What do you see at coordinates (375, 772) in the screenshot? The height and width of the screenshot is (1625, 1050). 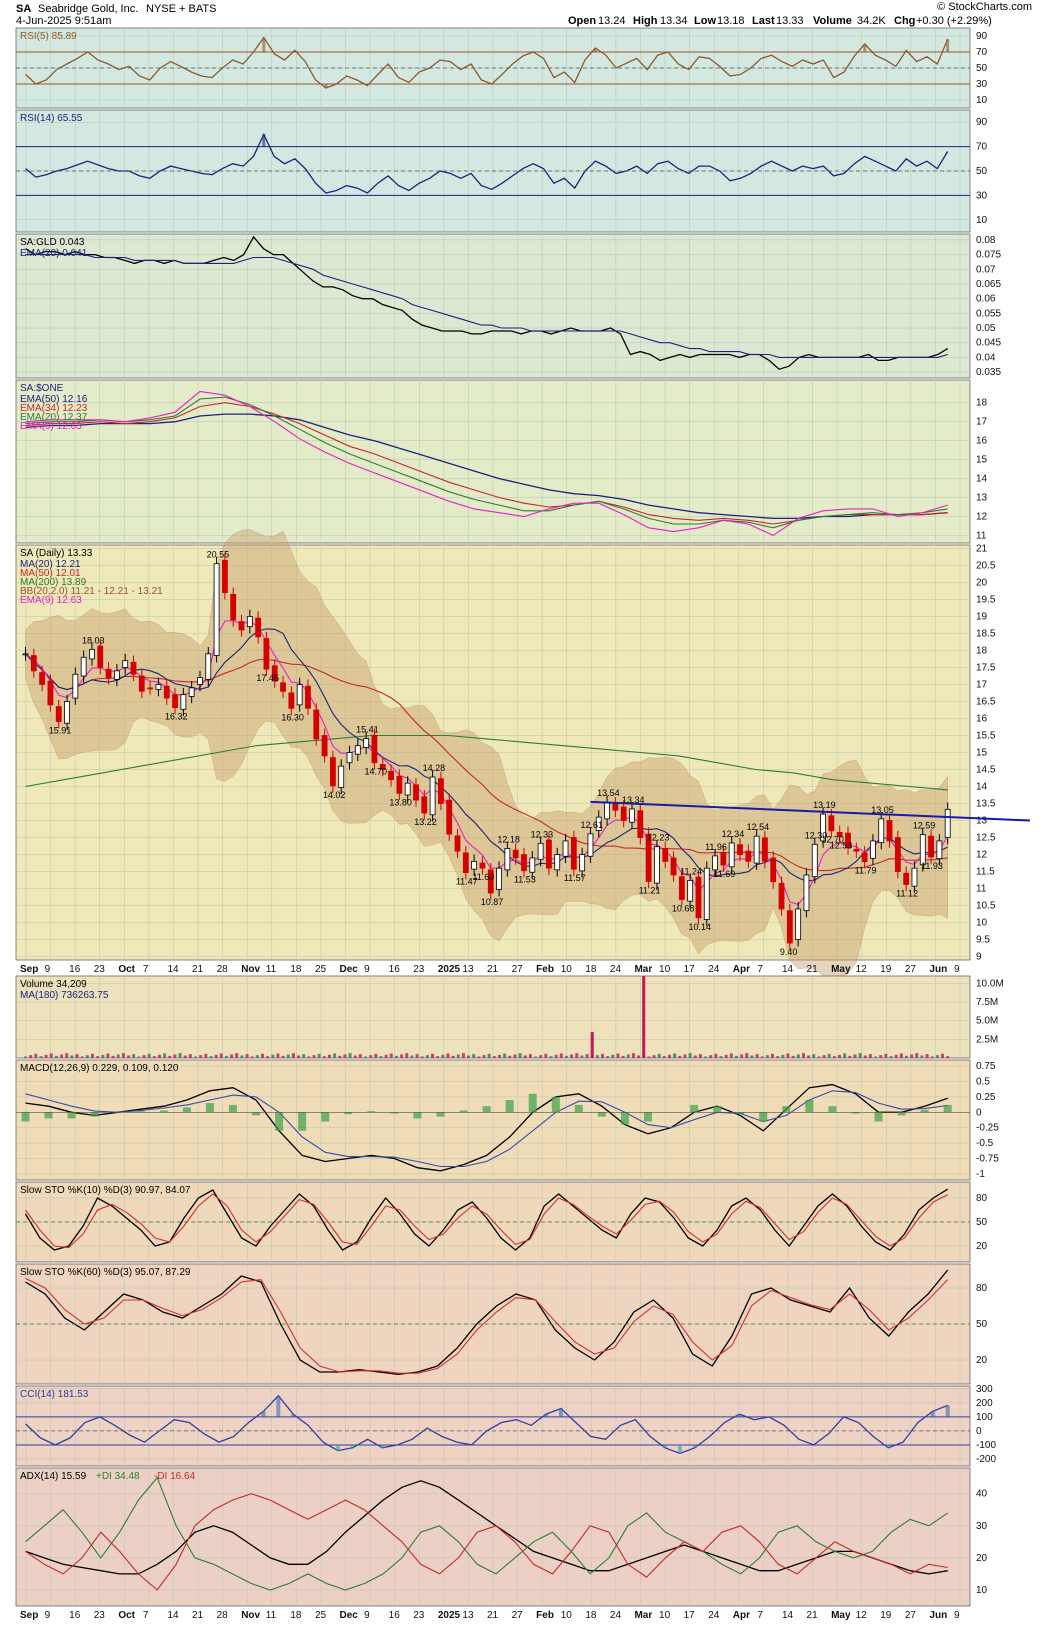 I see `price-callout: 14.70` at bounding box center [375, 772].